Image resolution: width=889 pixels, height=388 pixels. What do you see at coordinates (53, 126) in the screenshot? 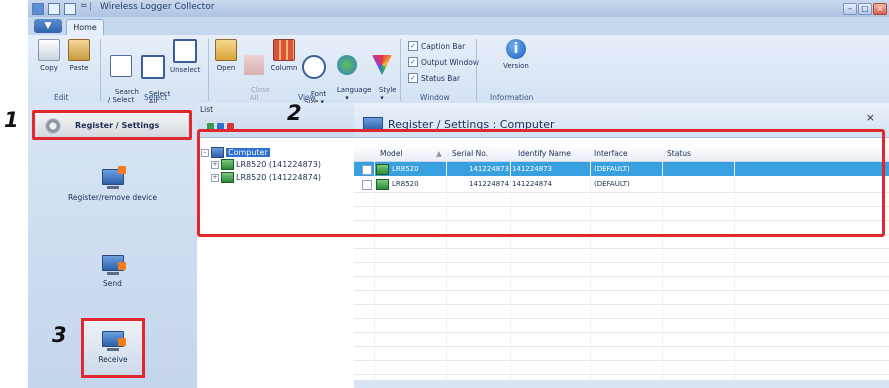
I see `gear-icon` at bounding box center [53, 126].